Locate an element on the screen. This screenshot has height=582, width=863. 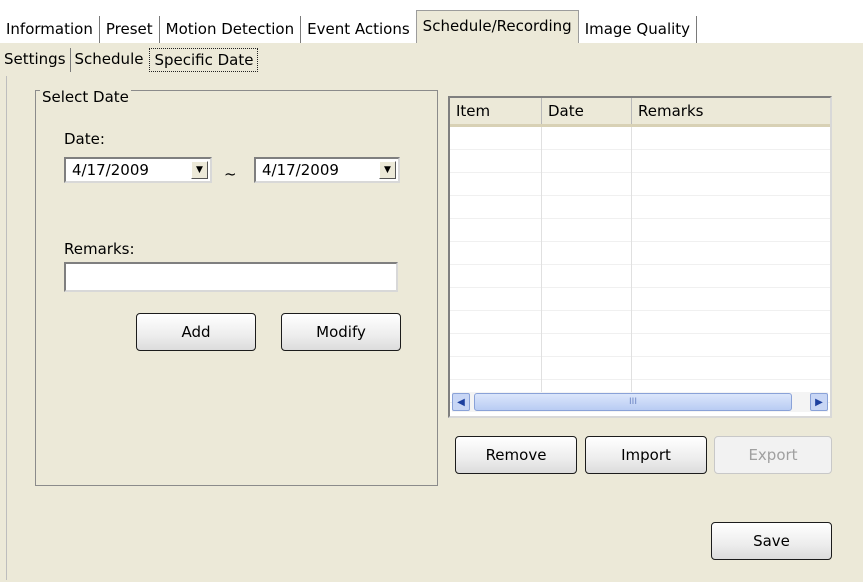
tab-schedule-recording: Schedule/Recording is located at coordinates (497, 27).